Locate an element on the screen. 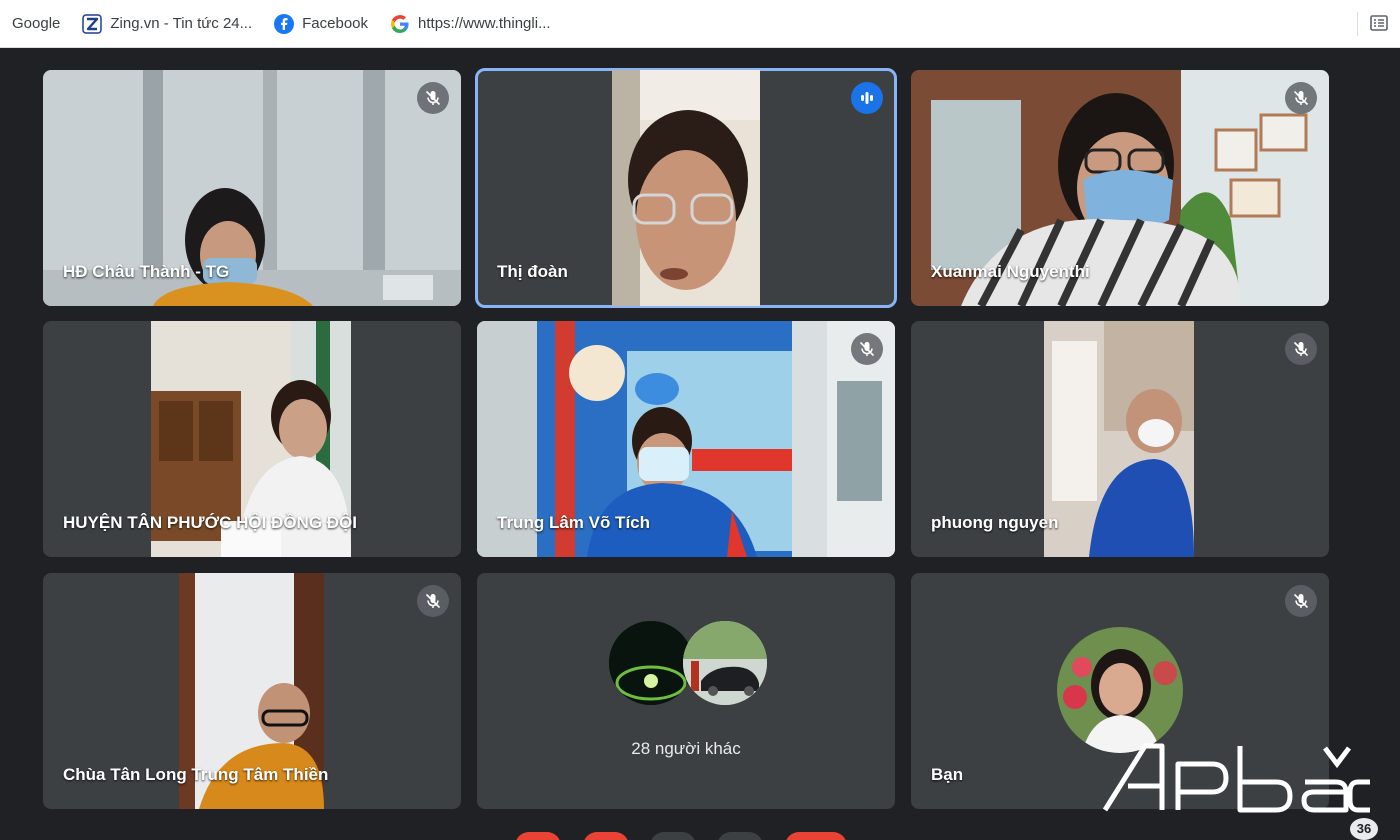 The height and width of the screenshot is (840, 1400). google-g-icon is located at coordinates (400, 24).